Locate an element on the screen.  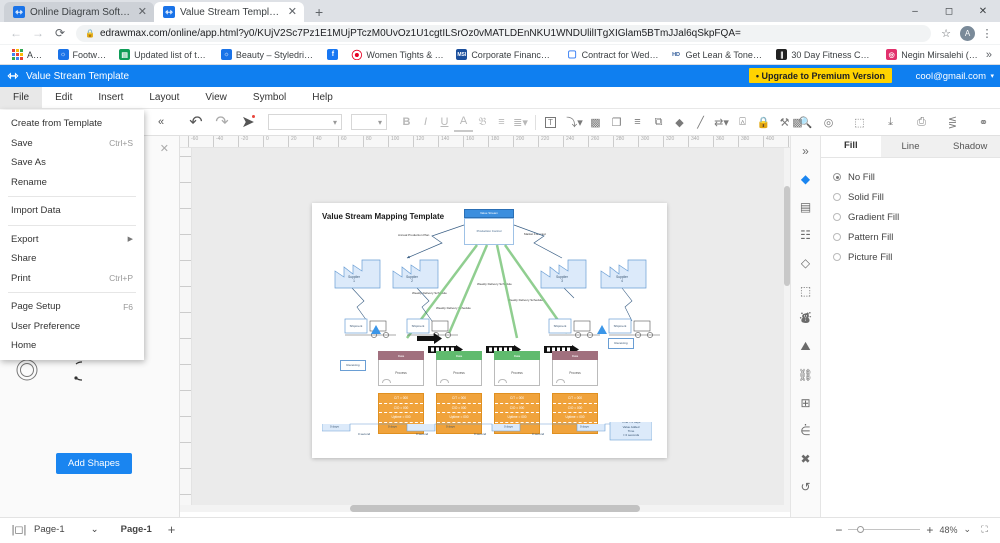
fill-option-no-fill: No Fill is located at coordinates (916, 177).